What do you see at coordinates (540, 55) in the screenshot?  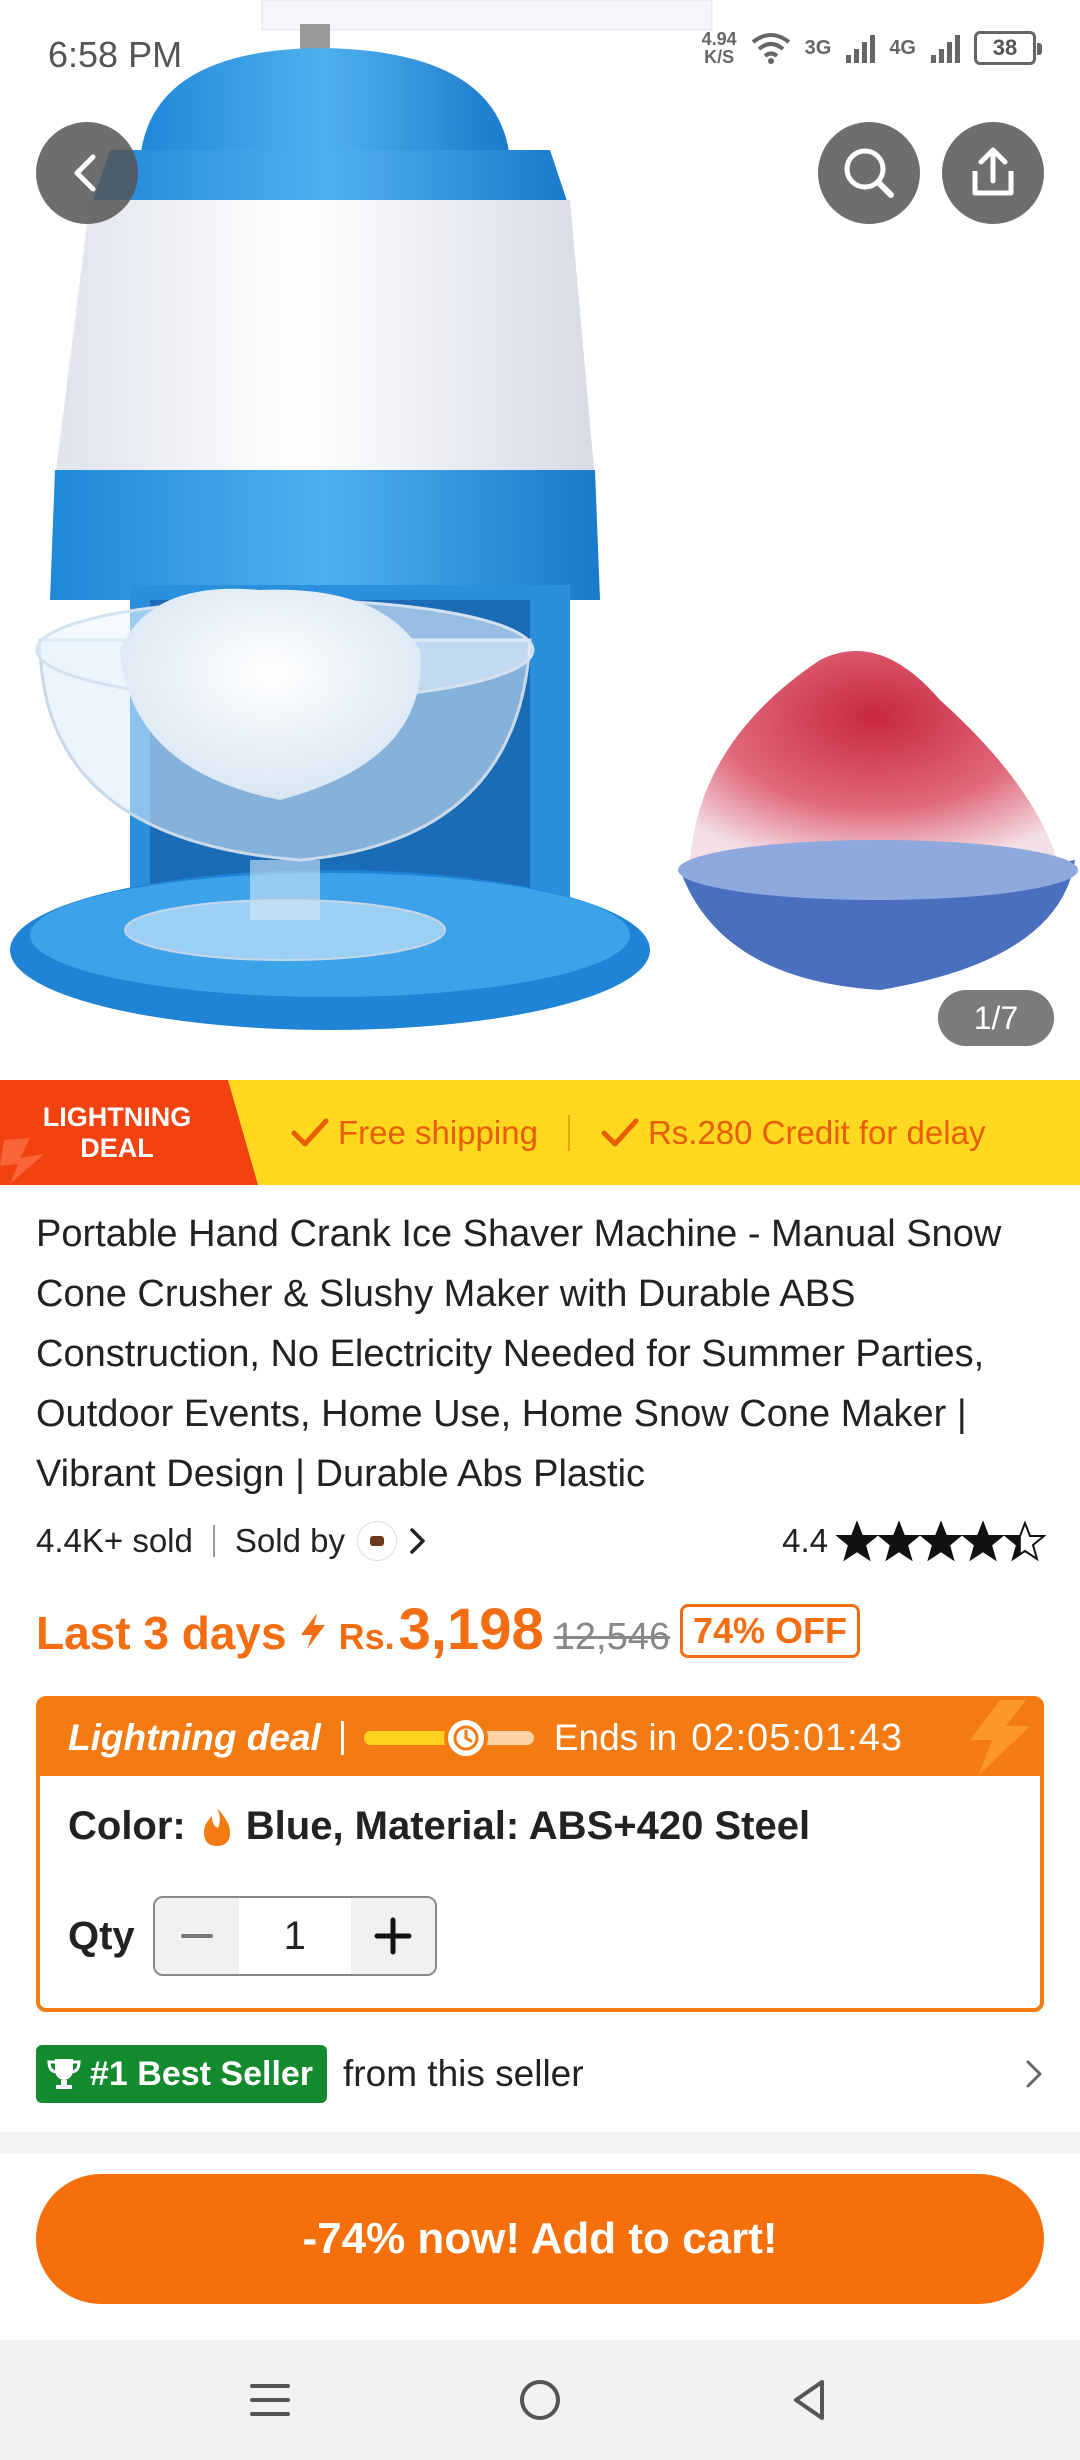 I see `status-bar: 6:58 PM 4.94 K/S 3G 4G 38` at bounding box center [540, 55].